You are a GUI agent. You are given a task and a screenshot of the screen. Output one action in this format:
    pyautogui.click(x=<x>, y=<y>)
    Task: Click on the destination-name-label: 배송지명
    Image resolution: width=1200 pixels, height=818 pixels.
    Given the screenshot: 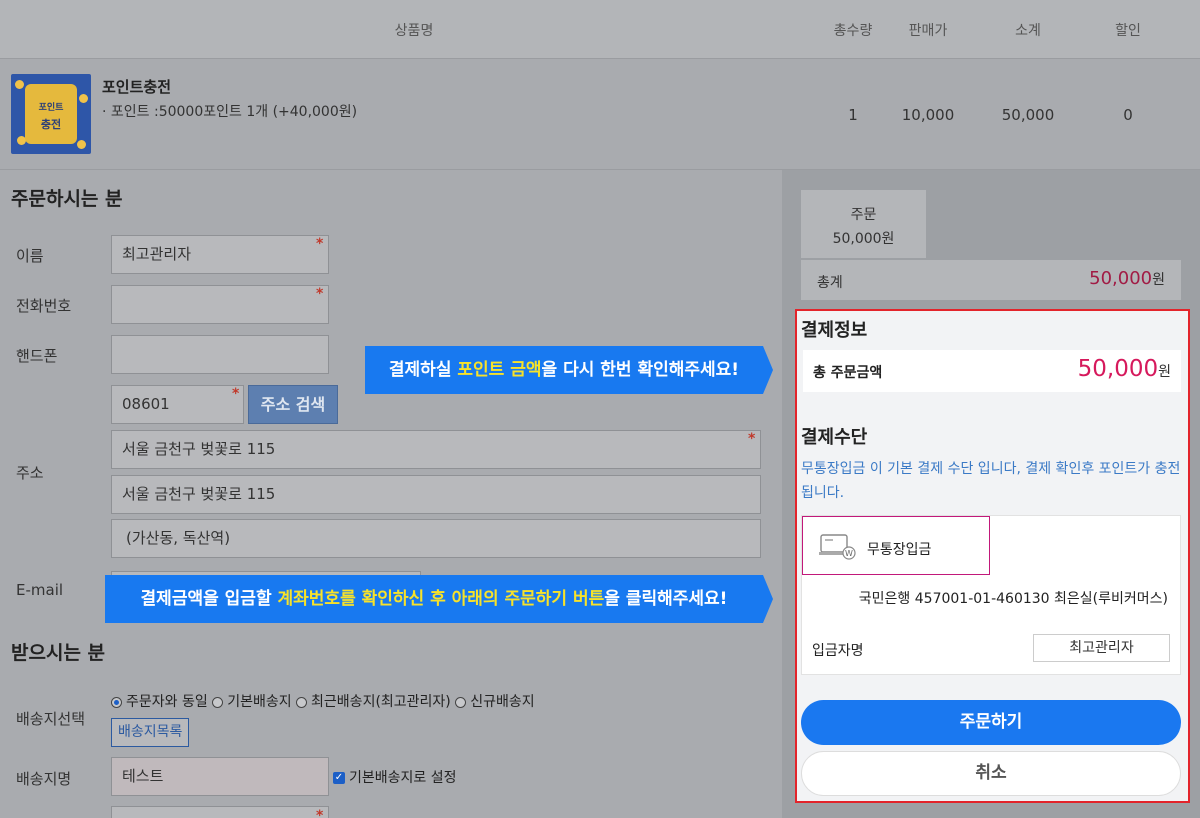 What is the action you would take?
    pyautogui.click(x=44, y=779)
    